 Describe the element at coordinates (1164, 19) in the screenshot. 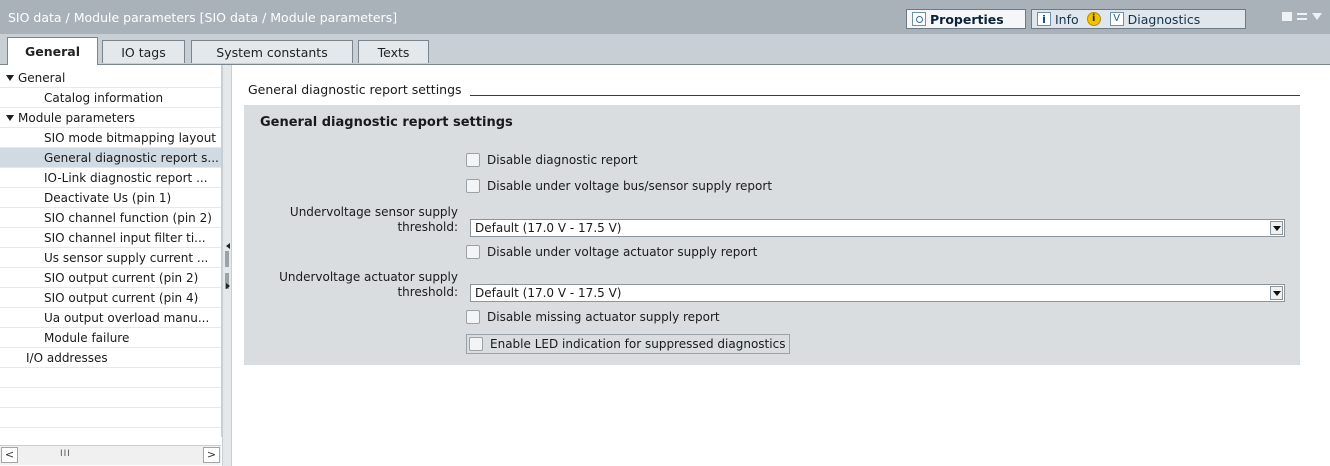

I see `diagnostics-tab: Diagnostics` at that location.